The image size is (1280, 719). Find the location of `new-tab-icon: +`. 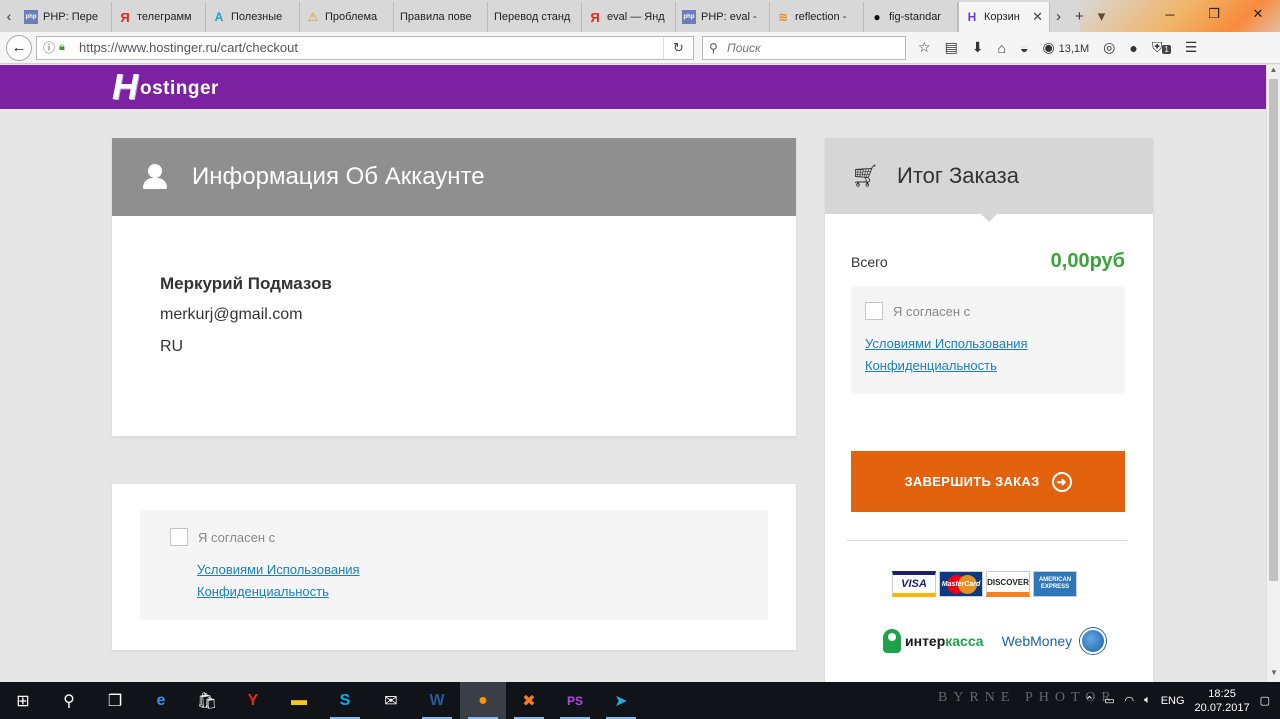

new-tab-icon: + is located at coordinates (1079, 16).